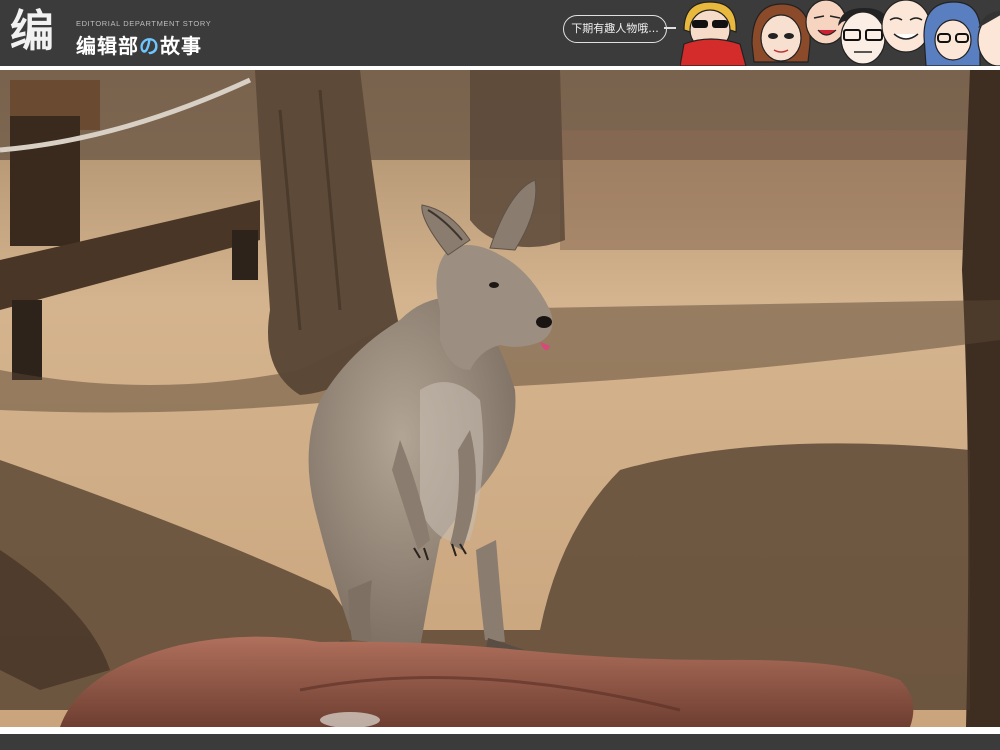 The image size is (1000, 750). I want to click on face-glasses-man-icon, so click(863, 36).